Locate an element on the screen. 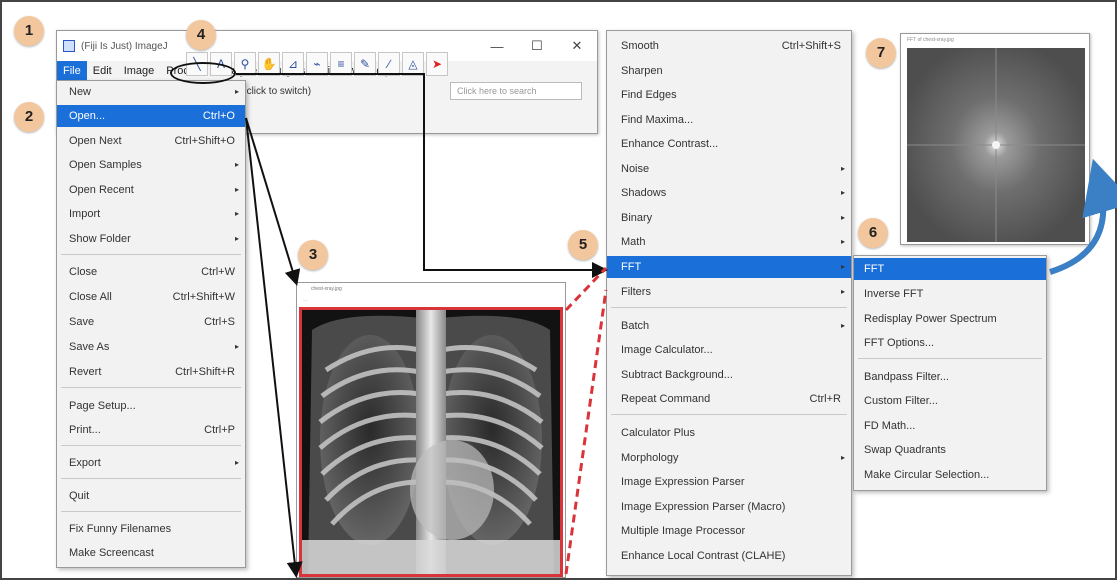 This screenshot has width=1117, height=580. connector-process-to-fft is located at coordinates (422, 175).